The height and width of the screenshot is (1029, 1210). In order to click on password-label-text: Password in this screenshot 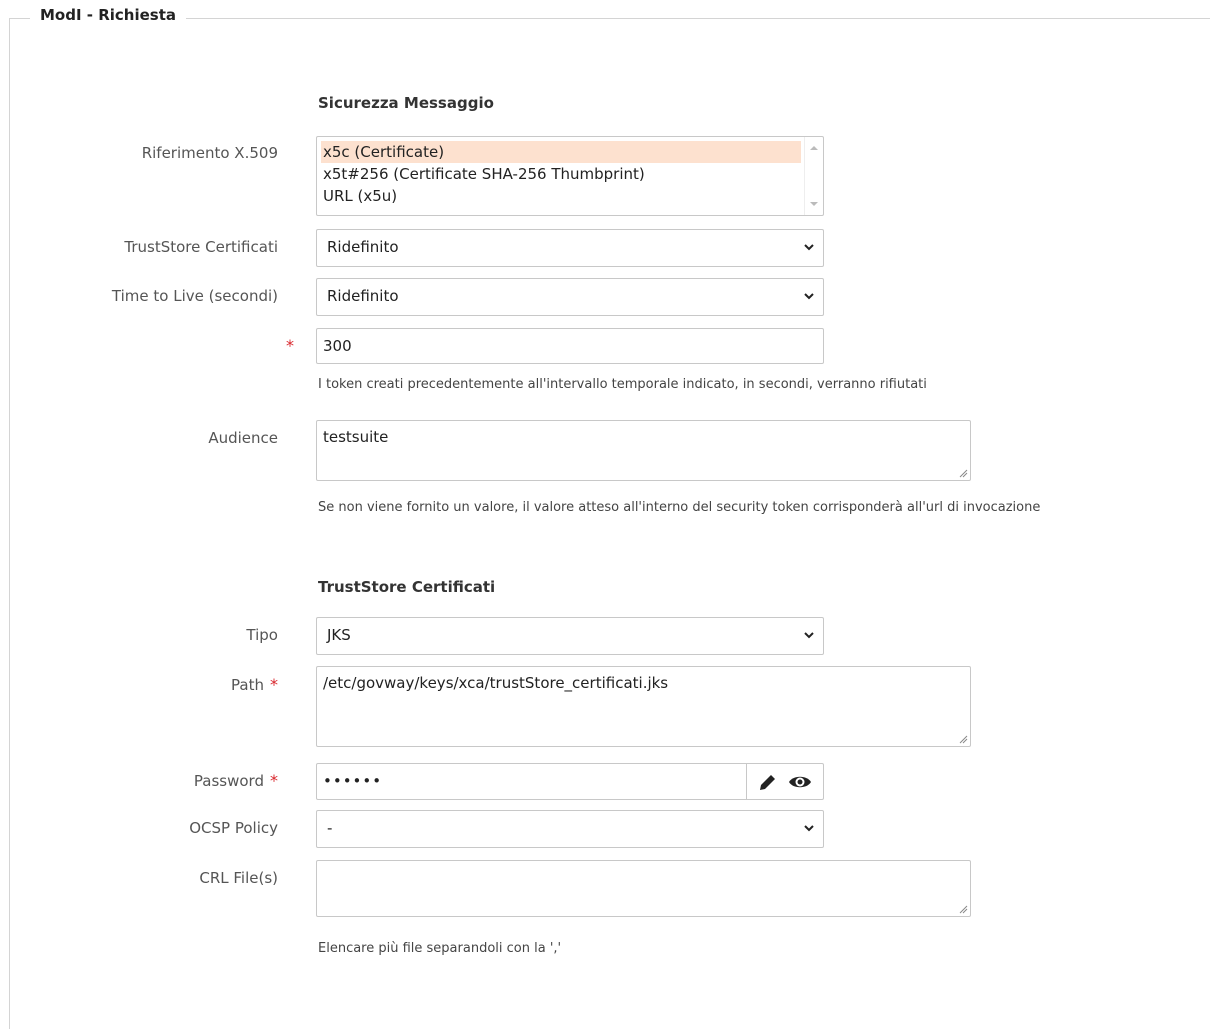, I will do `click(228, 781)`.